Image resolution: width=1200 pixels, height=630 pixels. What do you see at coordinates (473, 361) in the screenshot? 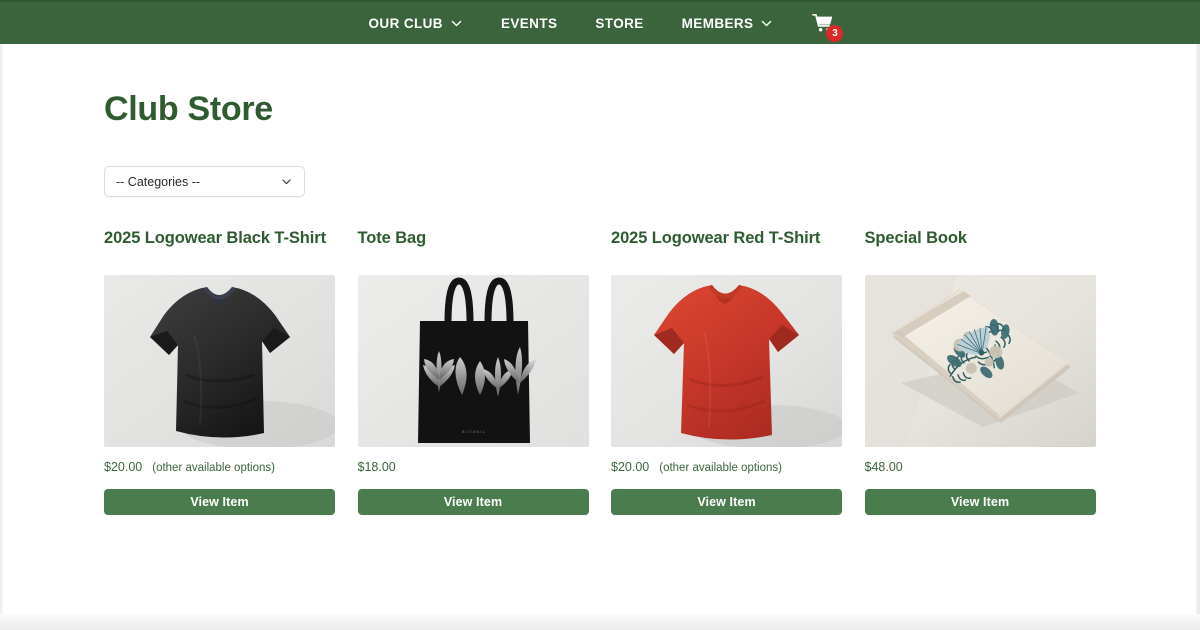
I see `product-image-tote-bag: BOTANIC` at bounding box center [473, 361].